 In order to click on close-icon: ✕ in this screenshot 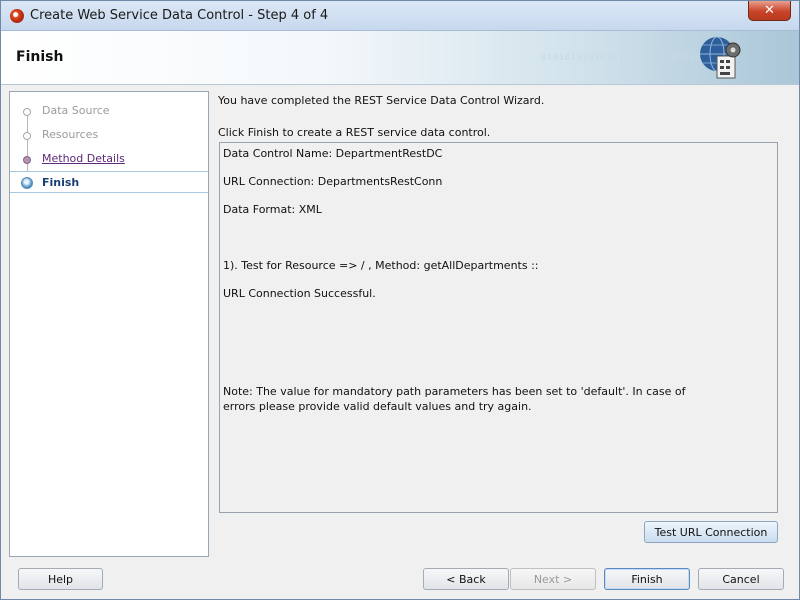, I will do `click(769, 10)`.